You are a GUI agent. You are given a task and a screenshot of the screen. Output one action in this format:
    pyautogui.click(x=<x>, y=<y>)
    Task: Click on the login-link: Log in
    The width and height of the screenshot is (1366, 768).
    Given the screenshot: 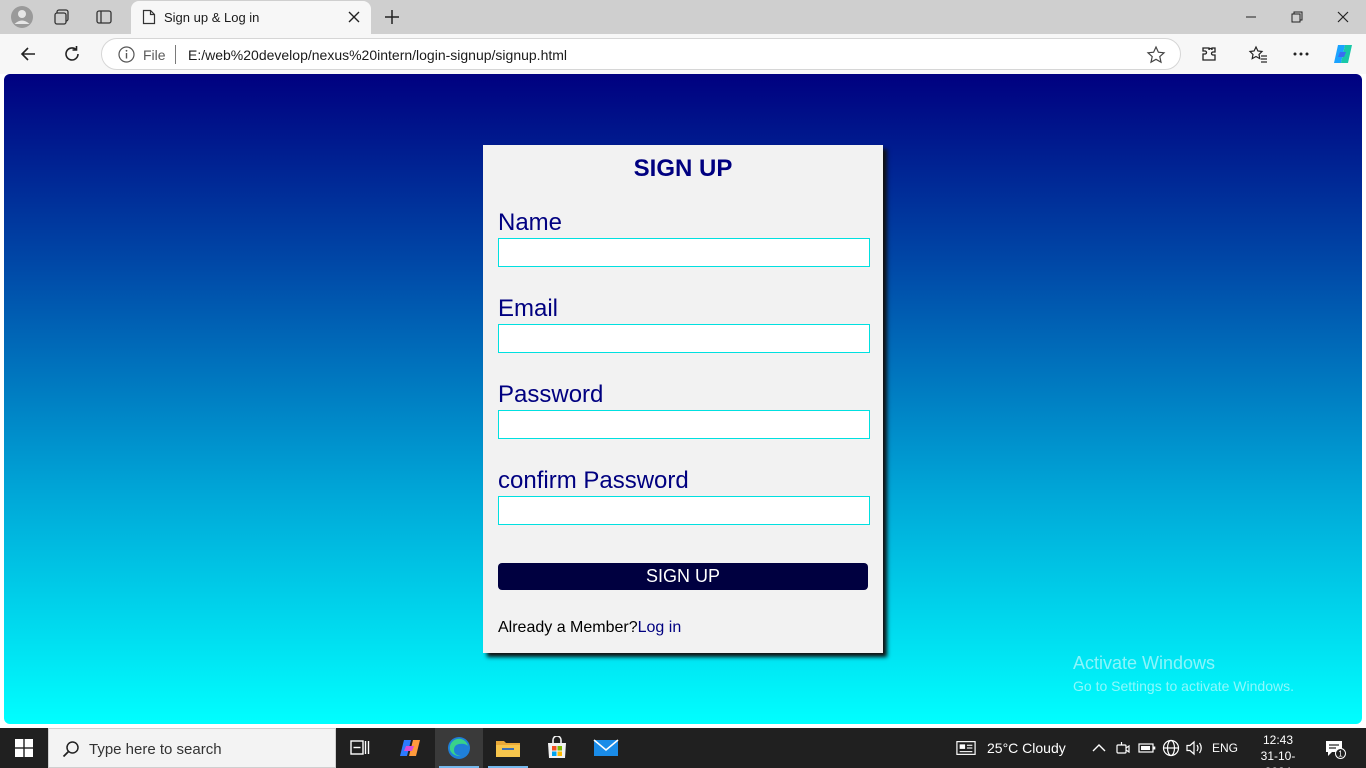 What is the action you would take?
    pyautogui.click(x=660, y=627)
    